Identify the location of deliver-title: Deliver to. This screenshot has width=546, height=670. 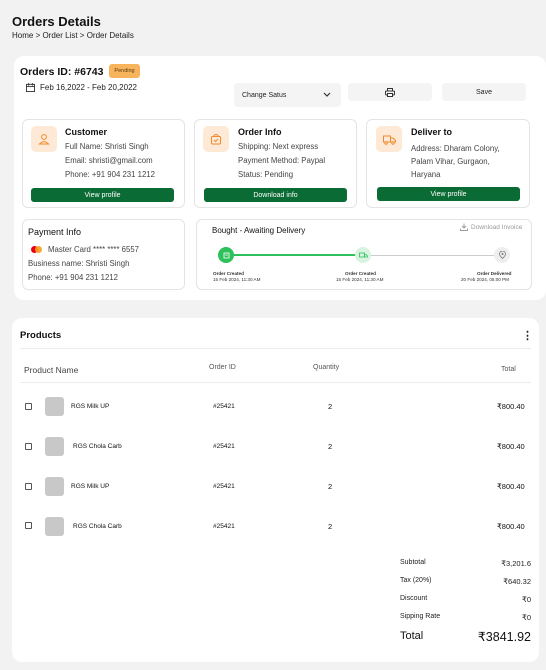
(432, 132).